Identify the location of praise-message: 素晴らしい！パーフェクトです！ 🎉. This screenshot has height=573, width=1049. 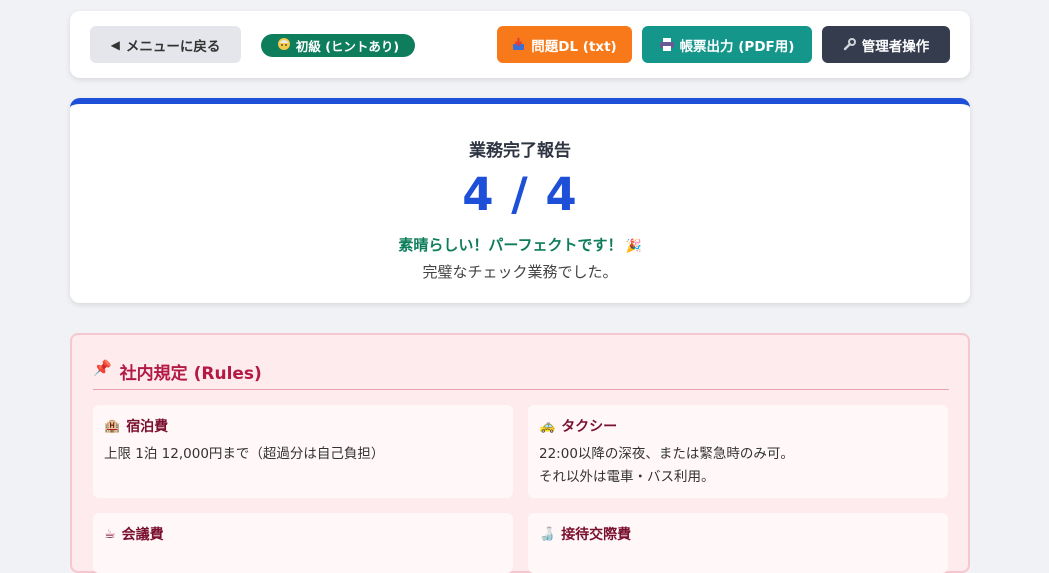
(520, 244).